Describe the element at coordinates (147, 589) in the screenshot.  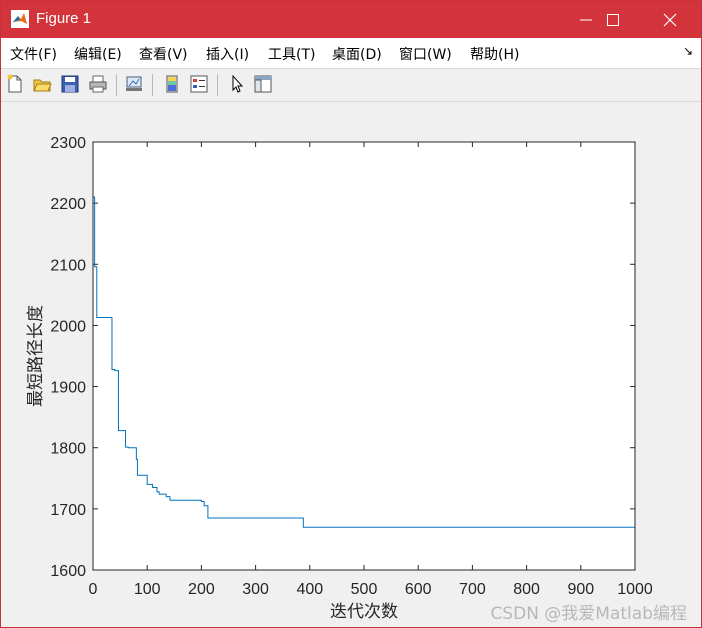
I see `x-tick-label: 100` at that location.